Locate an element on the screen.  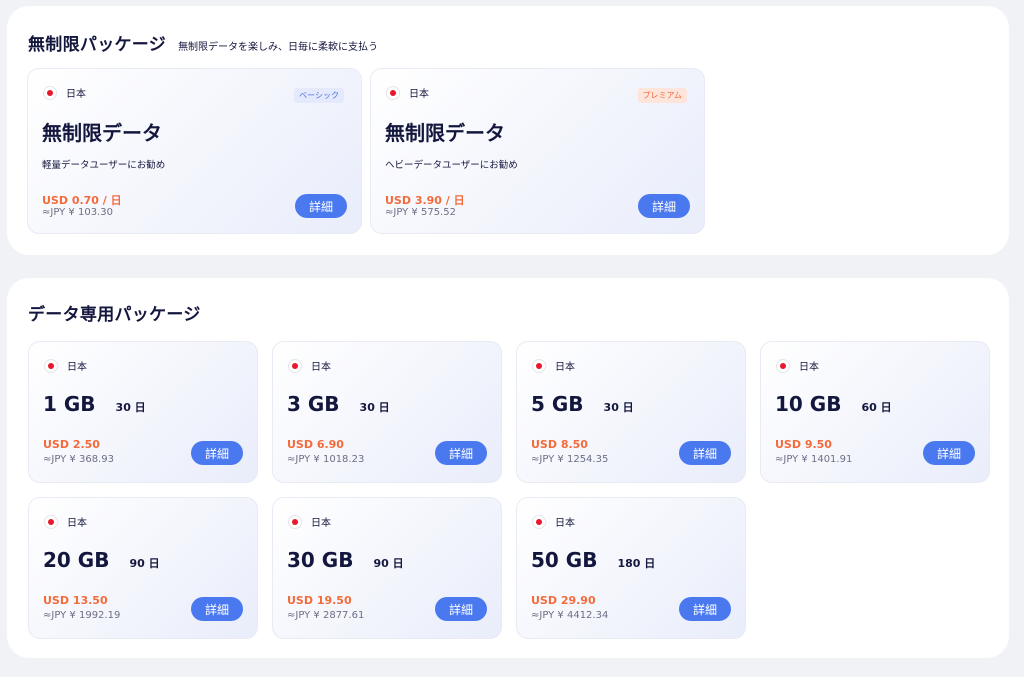
data-amount: 30 GB 90 日 is located at coordinates (345, 560).